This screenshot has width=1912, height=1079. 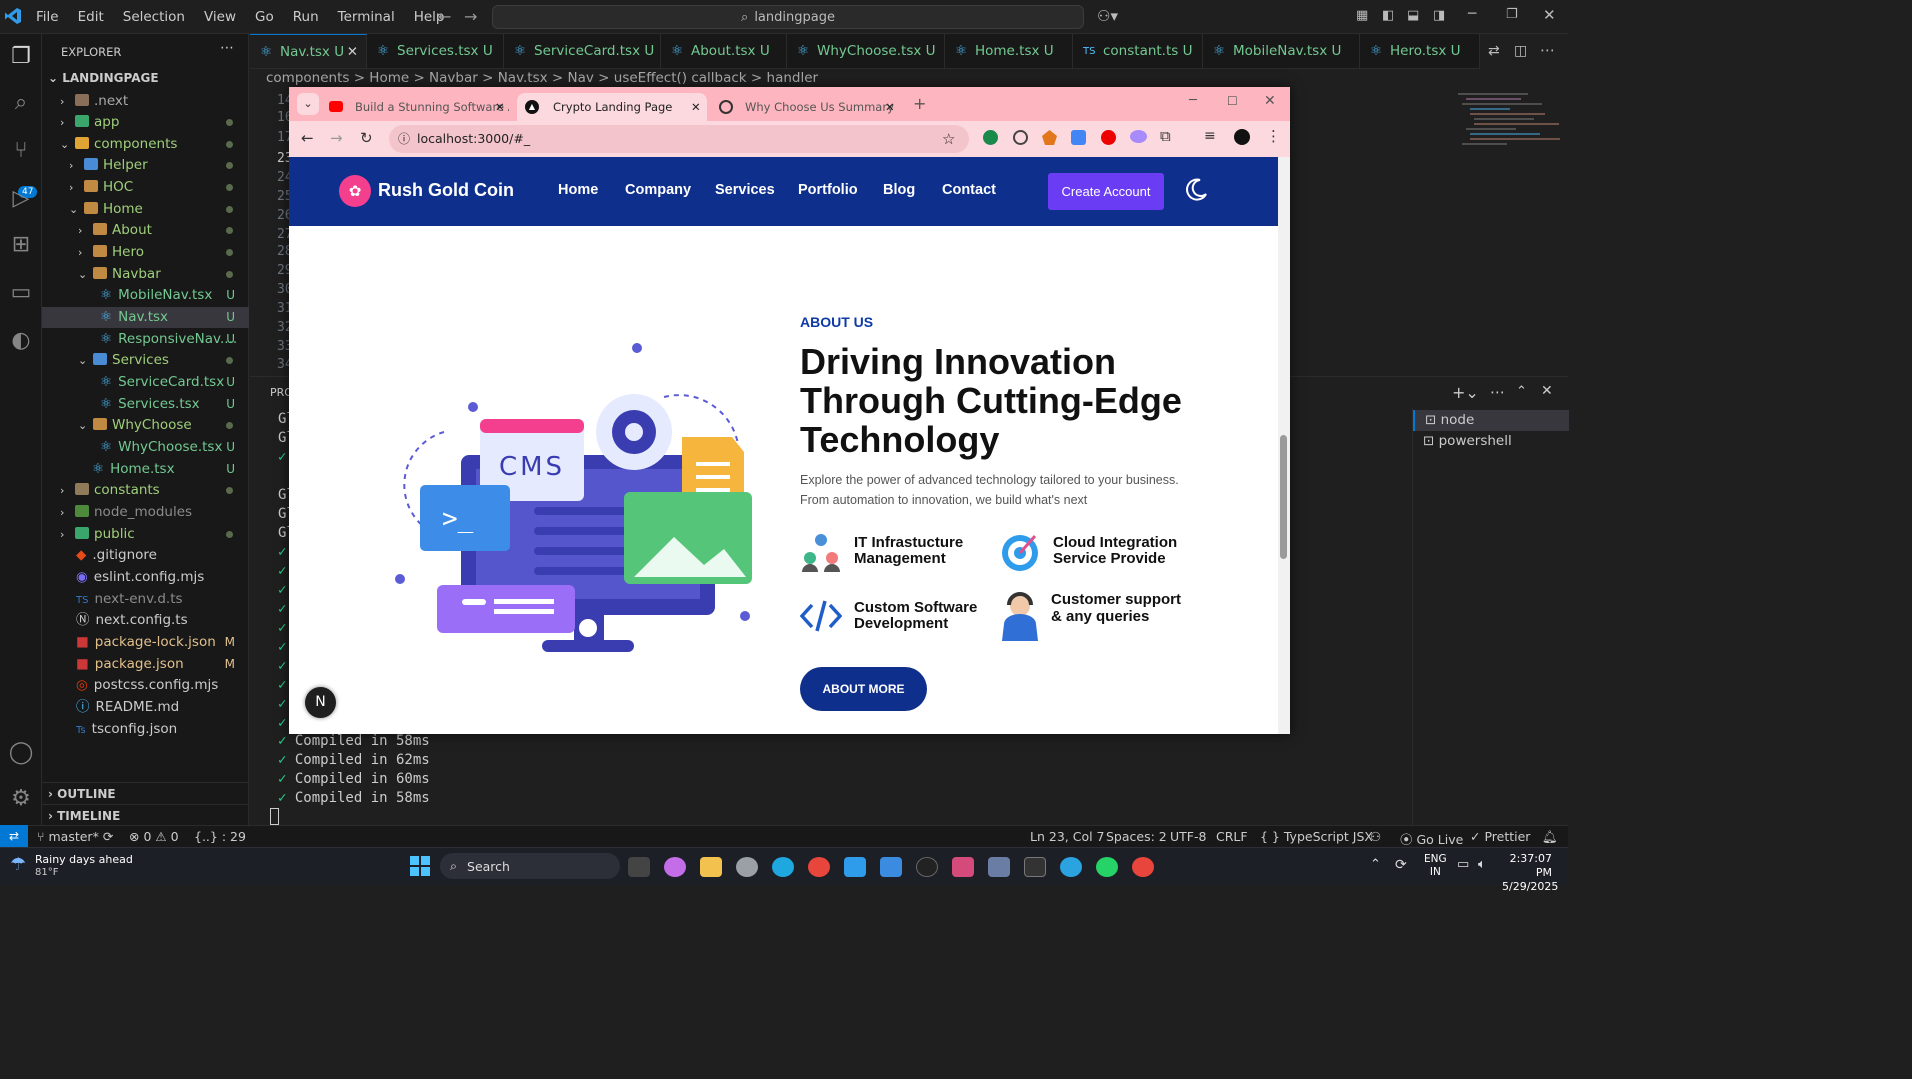 What do you see at coordinates (1242, 137) in the screenshot?
I see `profile-avatar` at bounding box center [1242, 137].